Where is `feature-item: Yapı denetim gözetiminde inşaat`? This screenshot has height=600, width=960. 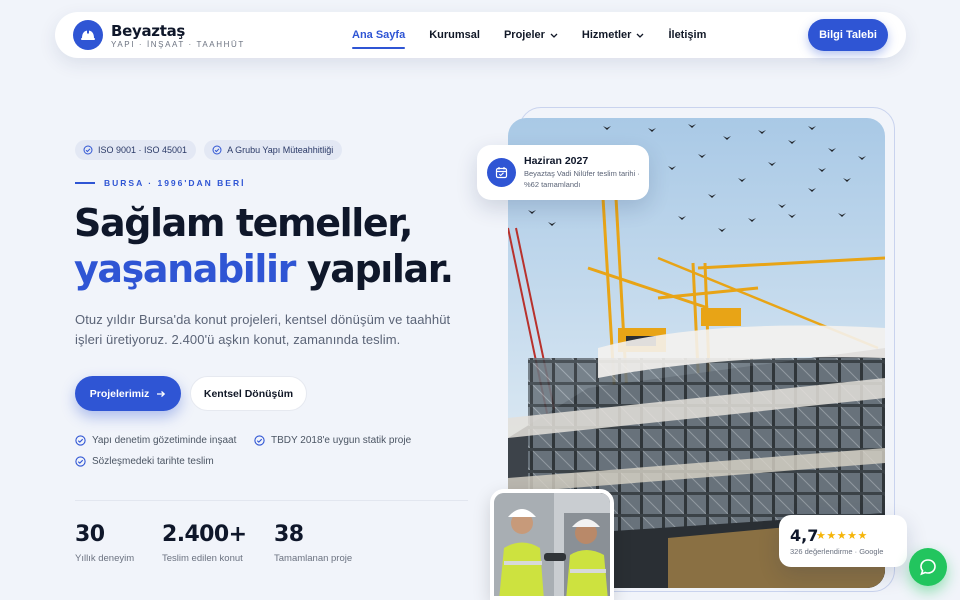 feature-item: Yapı denetim gözetiminde inşaat is located at coordinates (155, 440).